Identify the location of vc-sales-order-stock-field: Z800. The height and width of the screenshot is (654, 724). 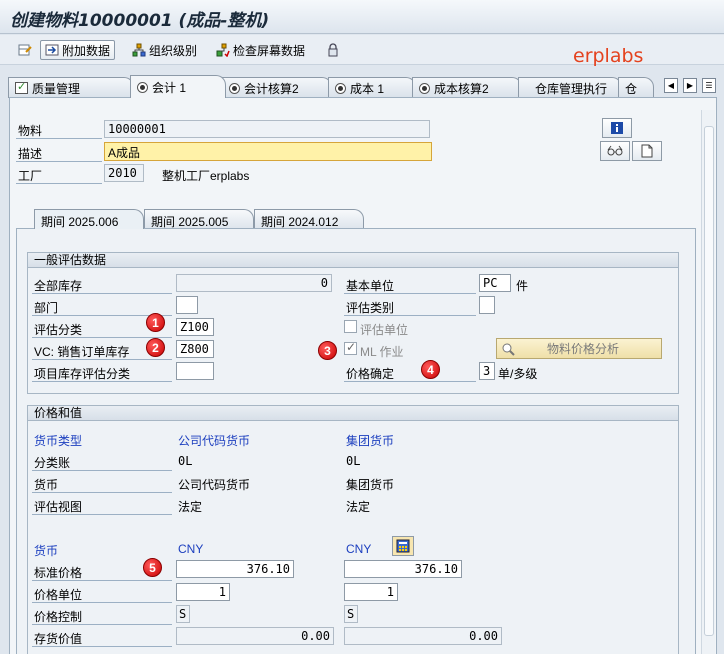
(195, 349).